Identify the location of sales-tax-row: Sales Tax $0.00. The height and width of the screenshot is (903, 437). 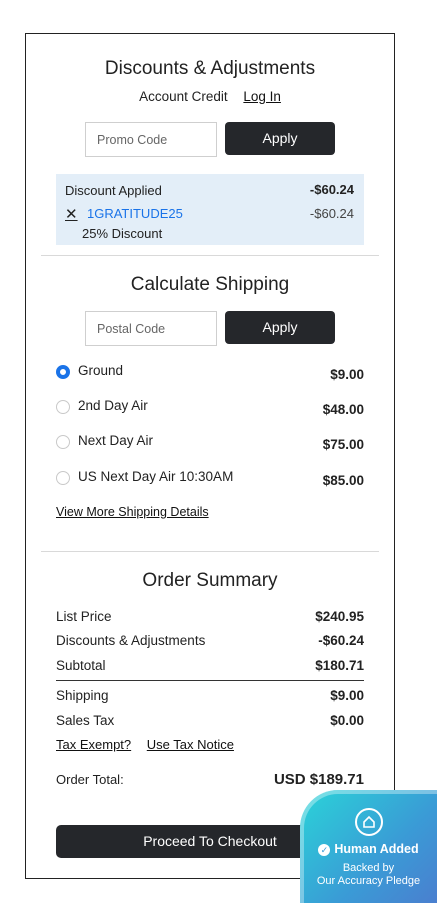
(210, 720).